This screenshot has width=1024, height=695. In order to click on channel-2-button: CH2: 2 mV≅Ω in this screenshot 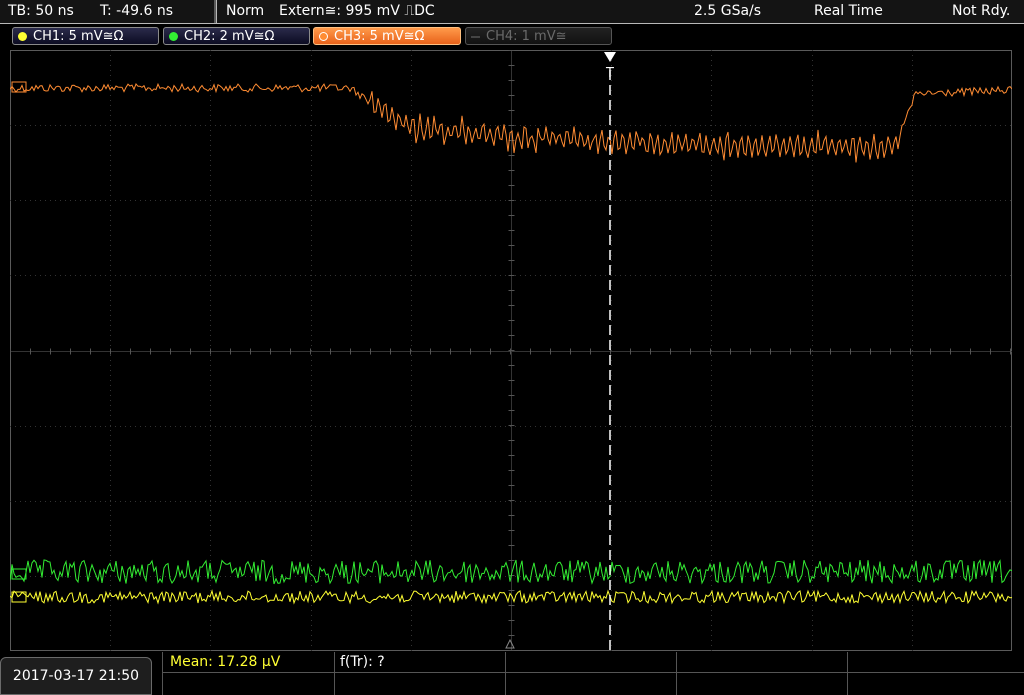, I will do `click(236, 36)`.